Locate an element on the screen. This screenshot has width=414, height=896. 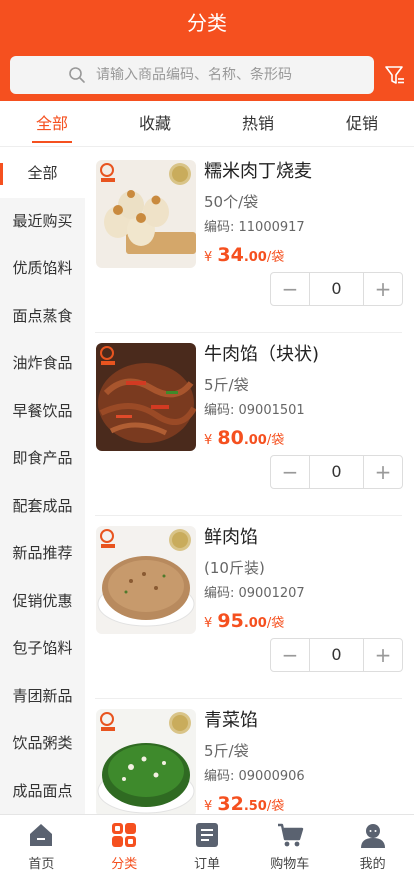
sidebar-item-ready-to-eat: 即食产品 is located at coordinates (42, 459).